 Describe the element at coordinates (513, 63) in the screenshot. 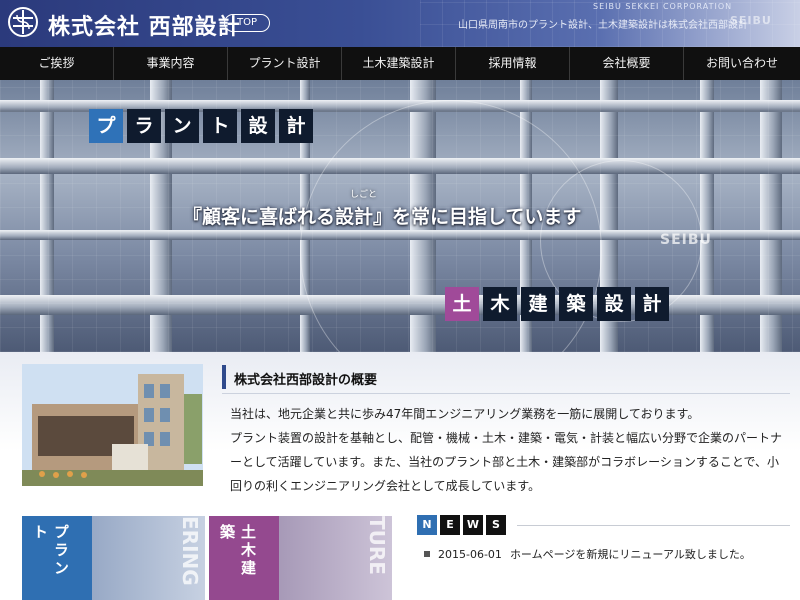

I see `nav-item-recruit: 採用情報` at that location.